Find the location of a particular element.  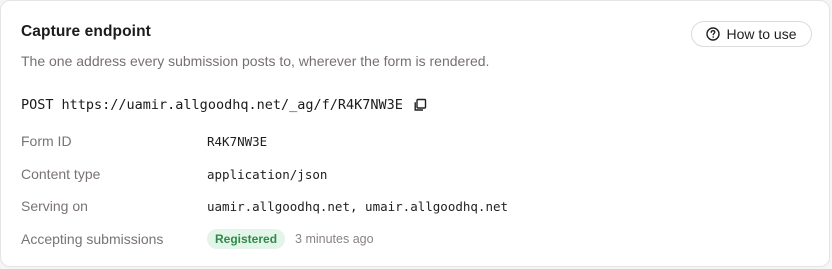

serving-on-value: uamir.allgoodhq.net, umair.allgoodhq.net is located at coordinates (358, 206).